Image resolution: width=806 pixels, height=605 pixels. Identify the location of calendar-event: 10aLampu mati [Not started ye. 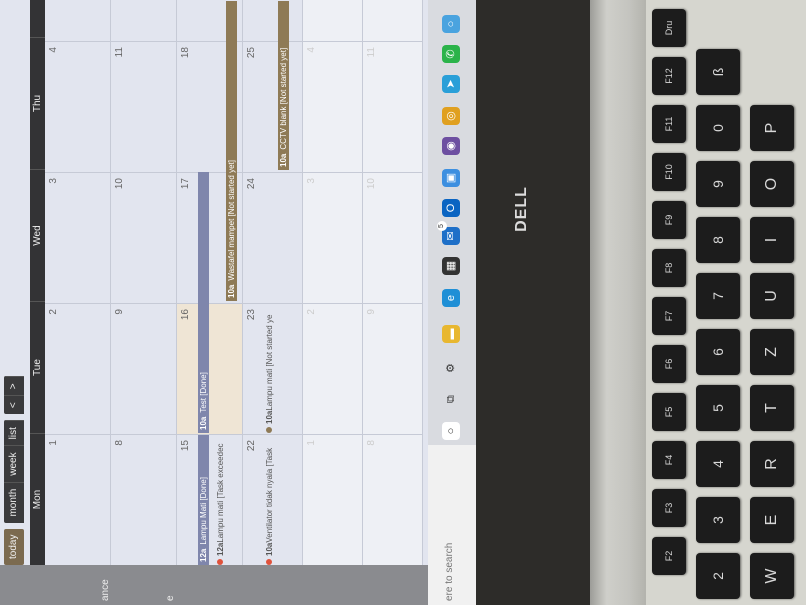
(269, 369).